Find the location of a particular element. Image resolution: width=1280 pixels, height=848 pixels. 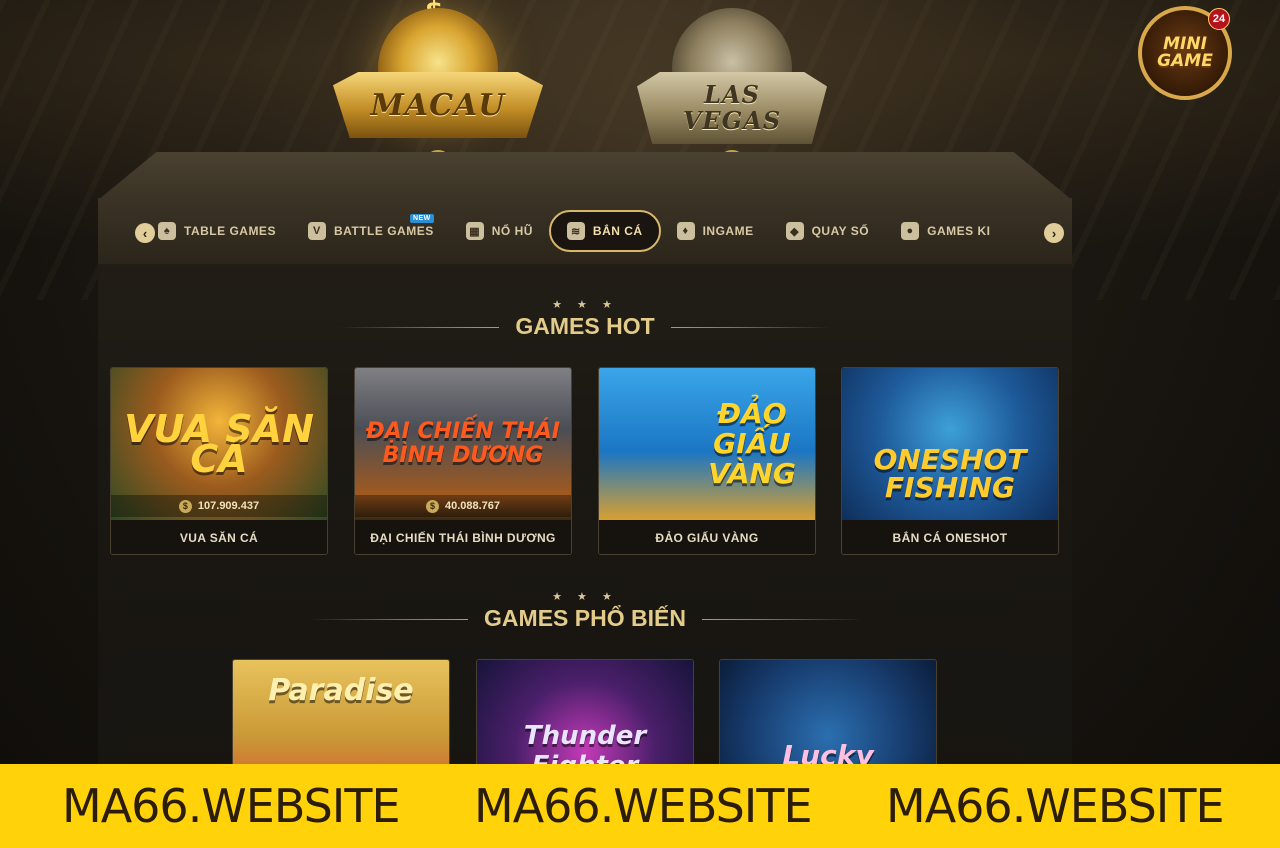

tab-games-ki: ● GAMES KI is located at coordinates (945, 231).